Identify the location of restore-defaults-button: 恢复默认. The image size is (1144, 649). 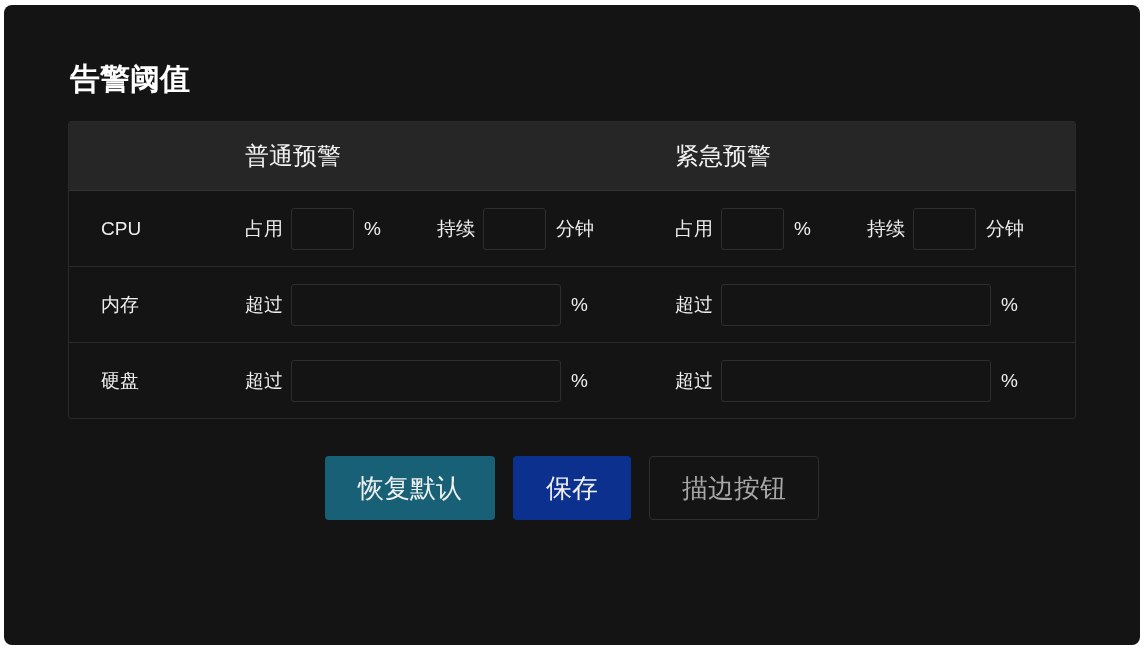
(410, 488).